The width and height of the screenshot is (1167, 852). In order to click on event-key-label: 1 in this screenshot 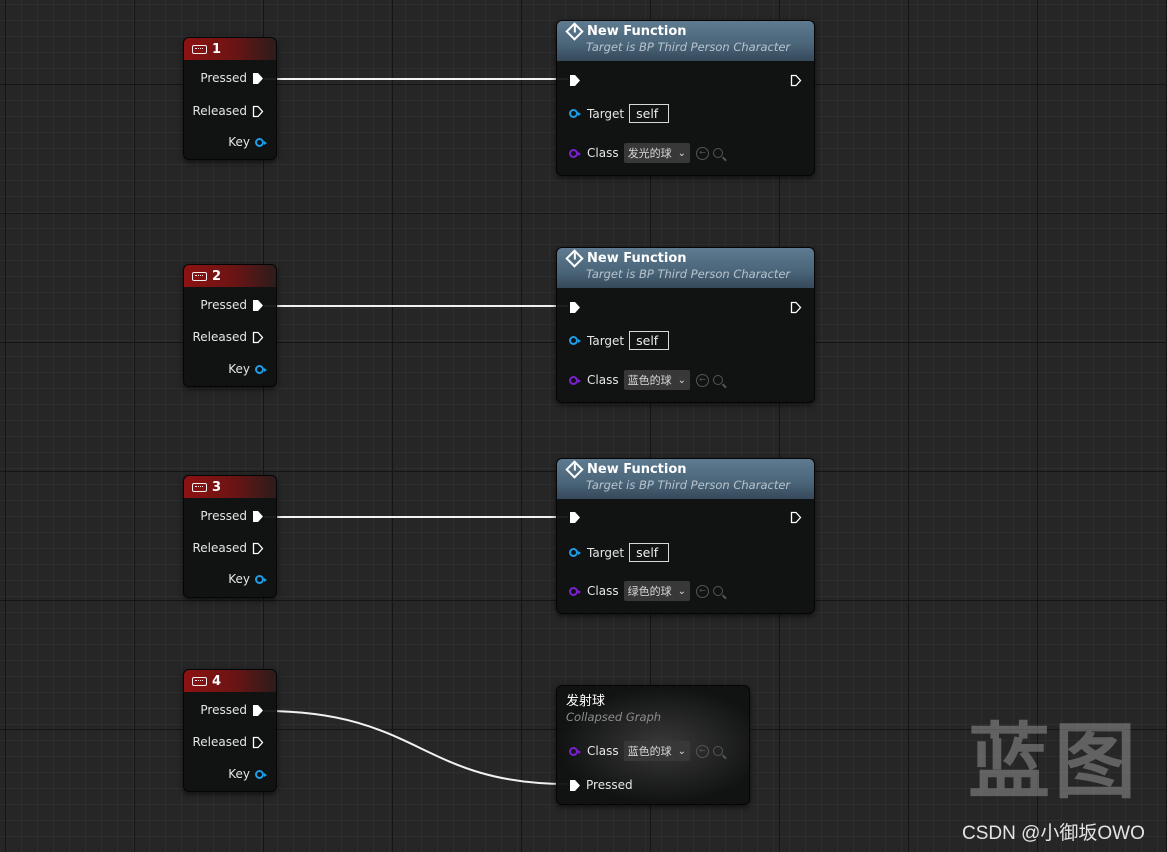, I will do `click(217, 49)`.